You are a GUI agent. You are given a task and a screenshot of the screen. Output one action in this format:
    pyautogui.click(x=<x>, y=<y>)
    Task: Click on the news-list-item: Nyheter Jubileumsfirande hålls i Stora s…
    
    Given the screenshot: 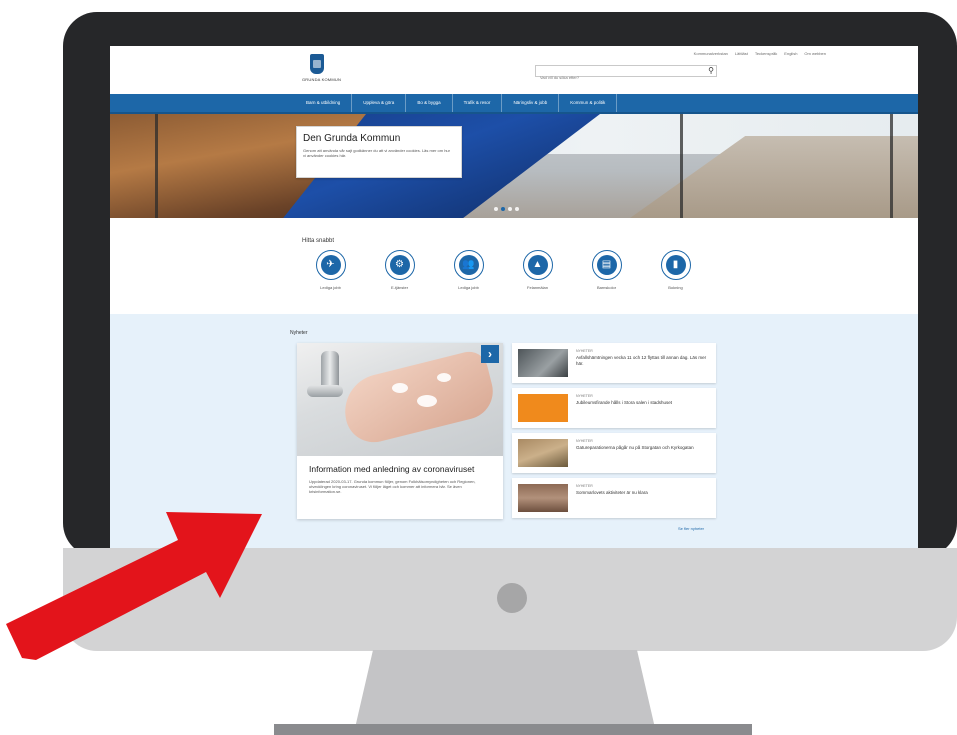 What is the action you would take?
    pyautogui.click(x=614, y=408)
    